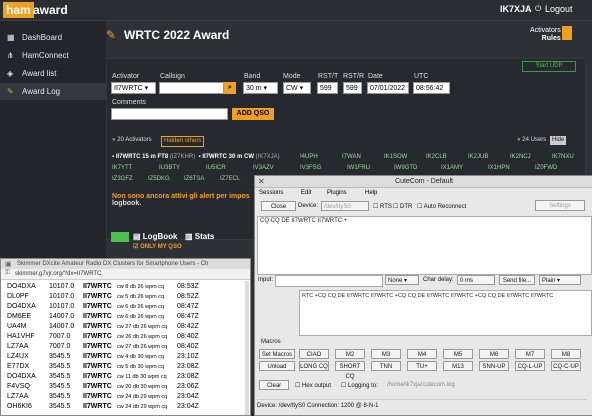  Describe the element at coordinates (329, 281) in the screenshot. I see `input-field` at that location.